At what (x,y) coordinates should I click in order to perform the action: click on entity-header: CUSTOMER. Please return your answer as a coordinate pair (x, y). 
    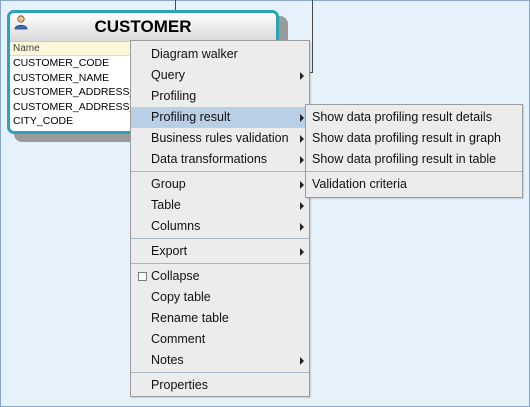
    Looking at the image, I should click on (143, 27).